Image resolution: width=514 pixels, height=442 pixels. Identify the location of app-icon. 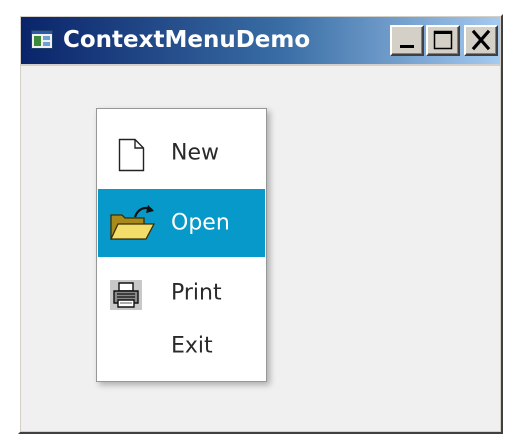
(42, 39).